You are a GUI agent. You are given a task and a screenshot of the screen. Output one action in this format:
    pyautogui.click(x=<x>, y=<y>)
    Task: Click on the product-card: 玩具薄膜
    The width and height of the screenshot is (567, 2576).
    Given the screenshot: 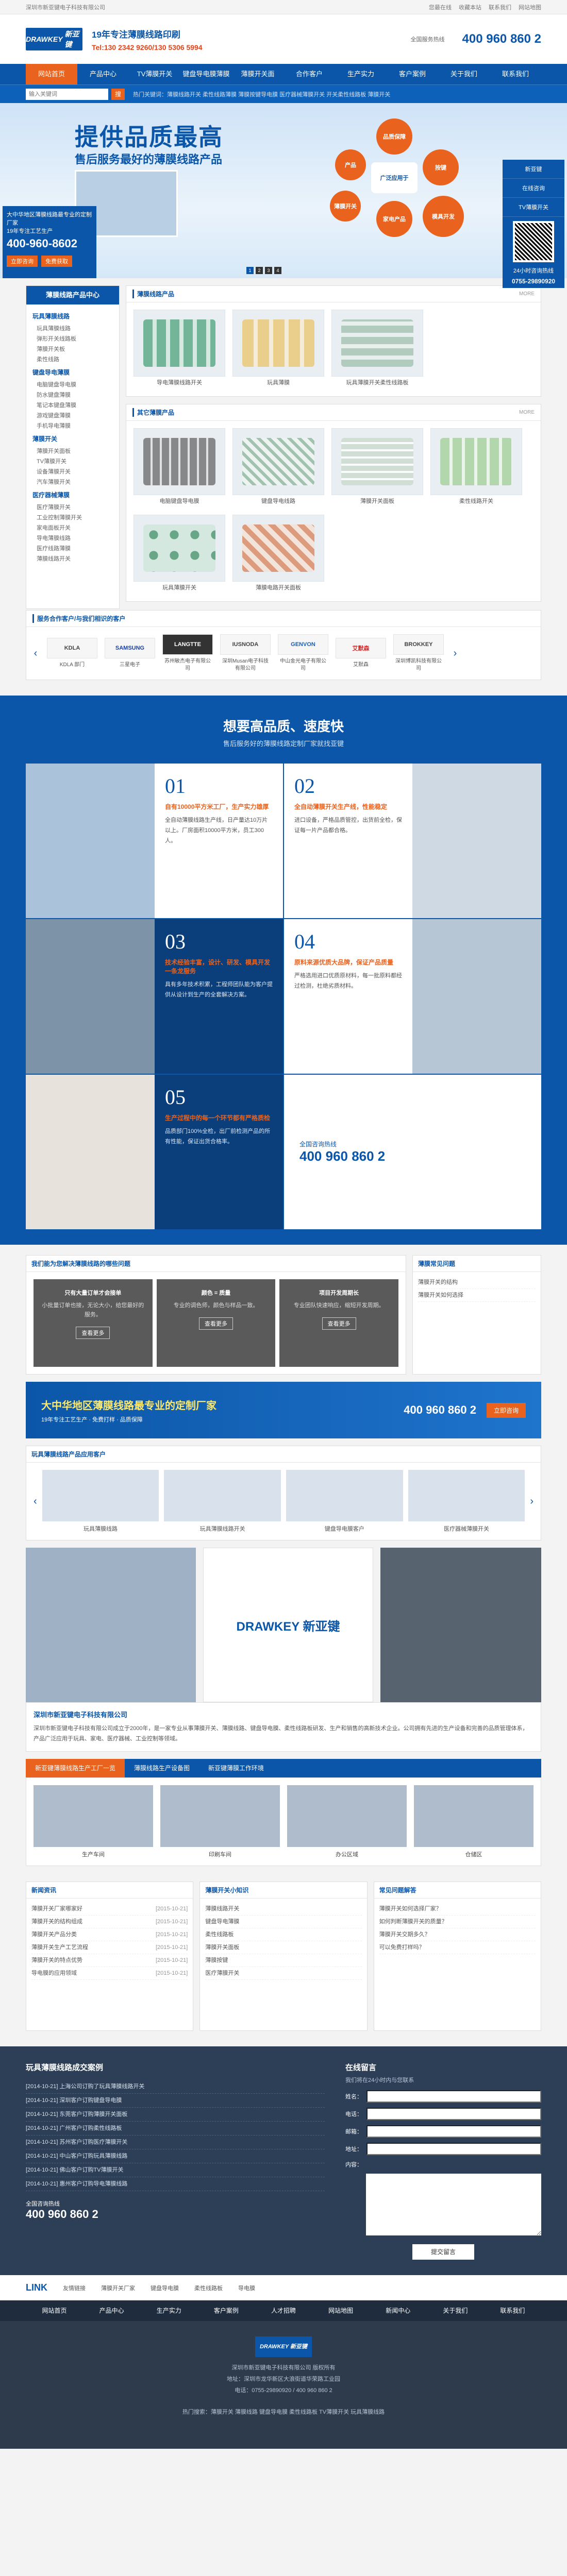 What is the action you would take?
    pyautogui.click(x=278, y=350)
    